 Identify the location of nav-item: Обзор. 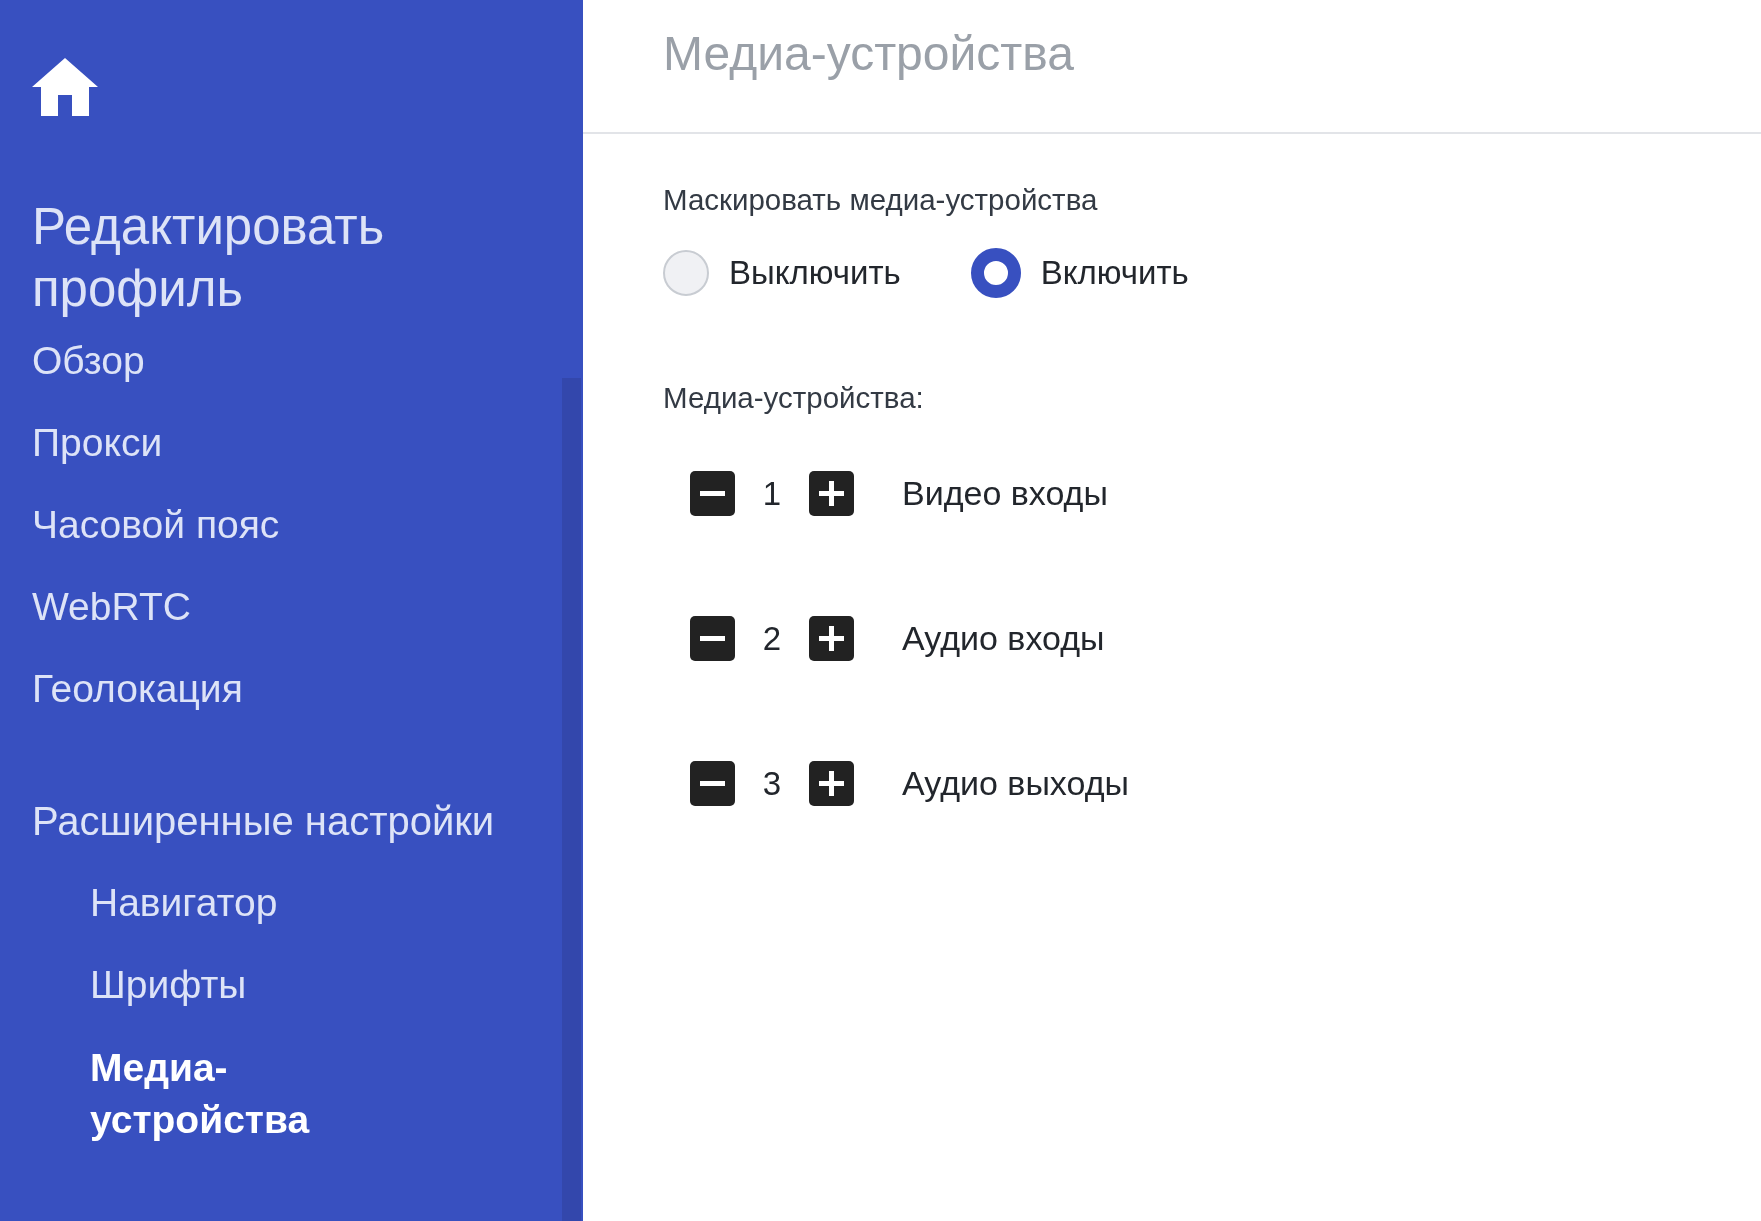
(88, 361).